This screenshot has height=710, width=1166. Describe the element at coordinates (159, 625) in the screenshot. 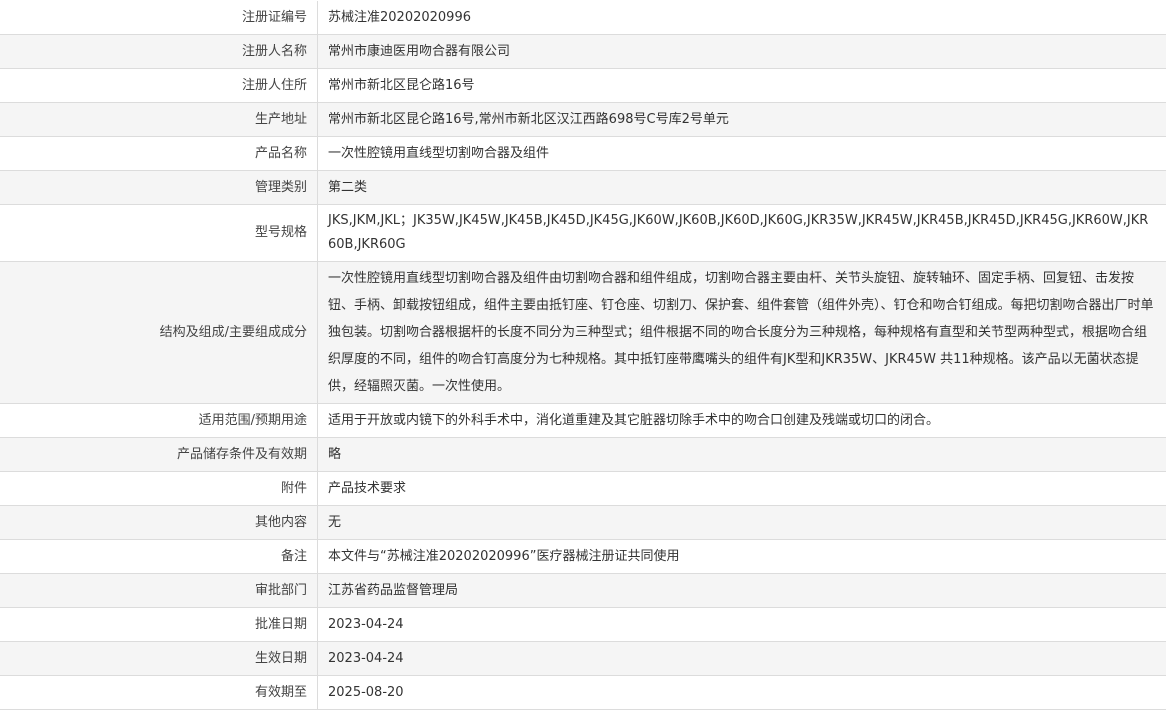

I see `field-label: 批准日期` at that location.